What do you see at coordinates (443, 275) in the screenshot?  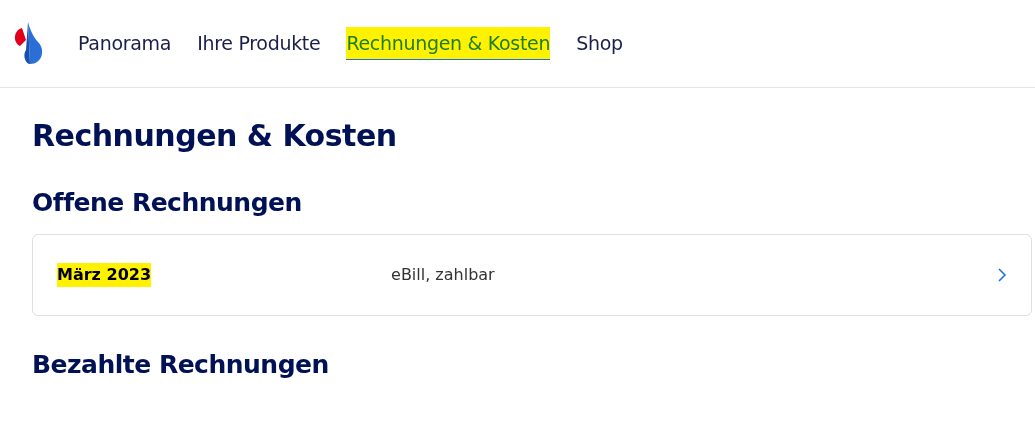 I see `invoice-detail: eBill, zahlbar` at bounding box center [443, 275].